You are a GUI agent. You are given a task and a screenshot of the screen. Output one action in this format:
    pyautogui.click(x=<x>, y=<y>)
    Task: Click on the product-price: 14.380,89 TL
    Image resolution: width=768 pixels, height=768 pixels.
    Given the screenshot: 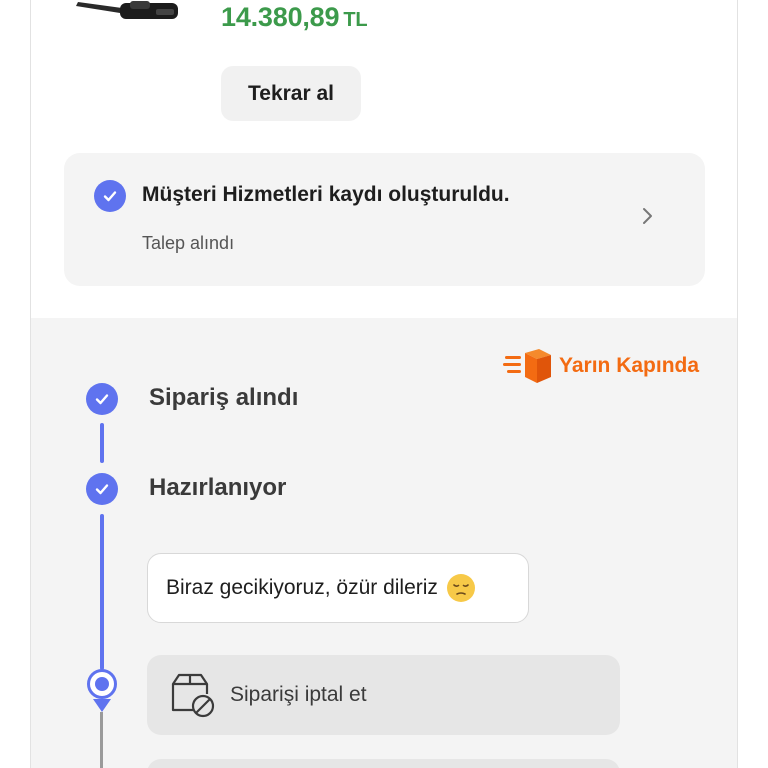 What is the action you would take?
    pyautogui.click(x=294, y=17)
    